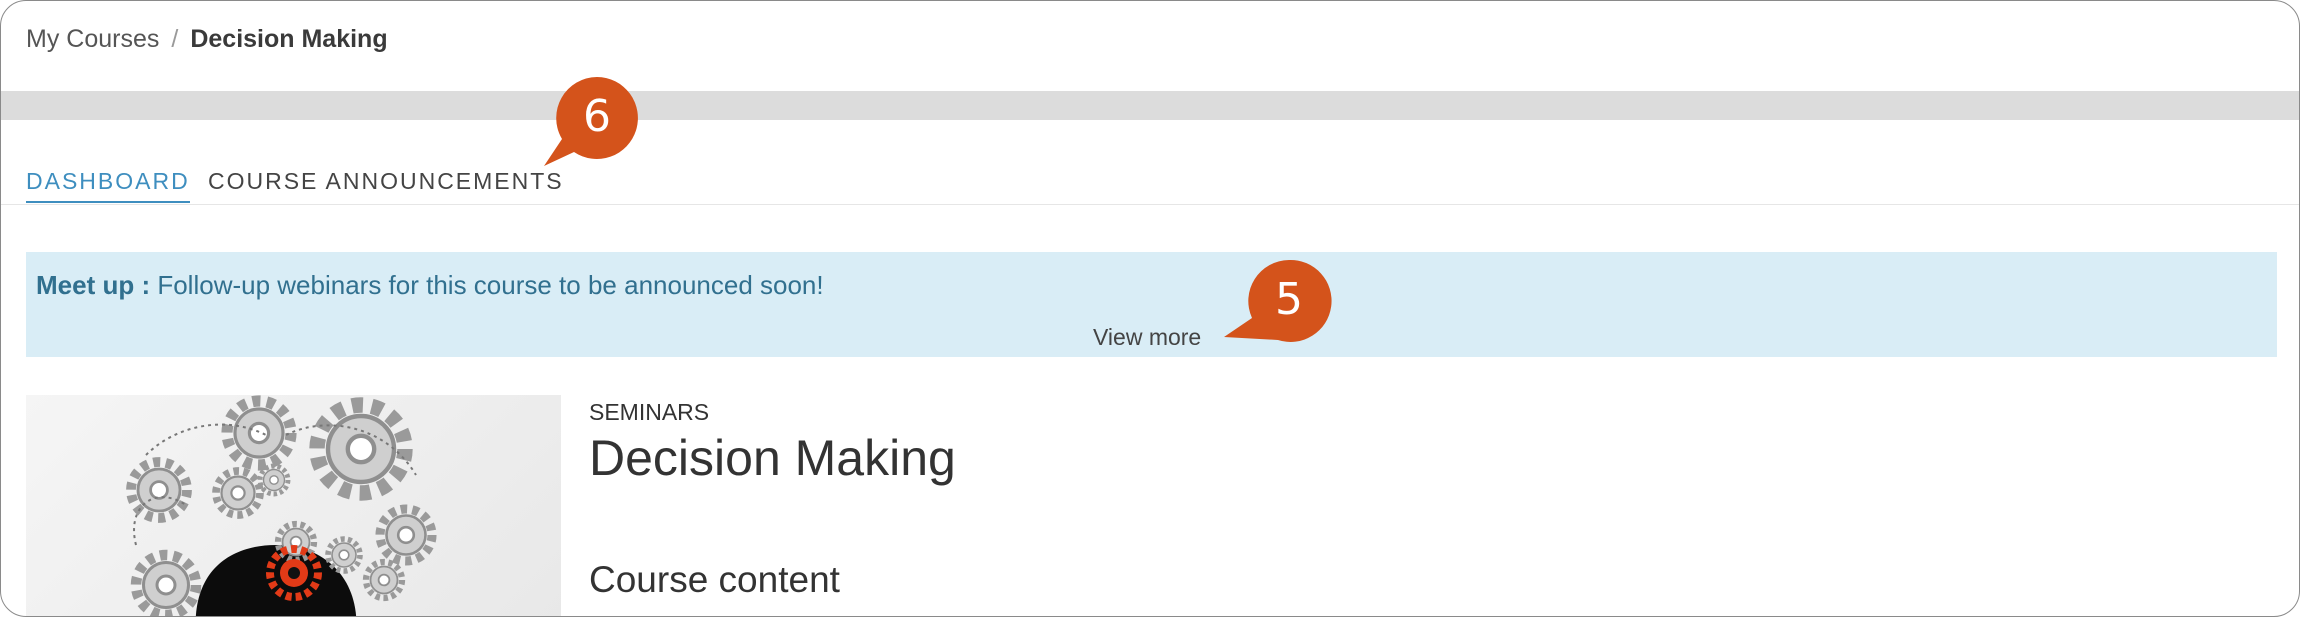 This screenshot has width=2302, height=619. What do you see at coordinates (289, 39) in the screenshot?
I see `breadcrumb-current: Decision Making` at bounding box center [289, 39].